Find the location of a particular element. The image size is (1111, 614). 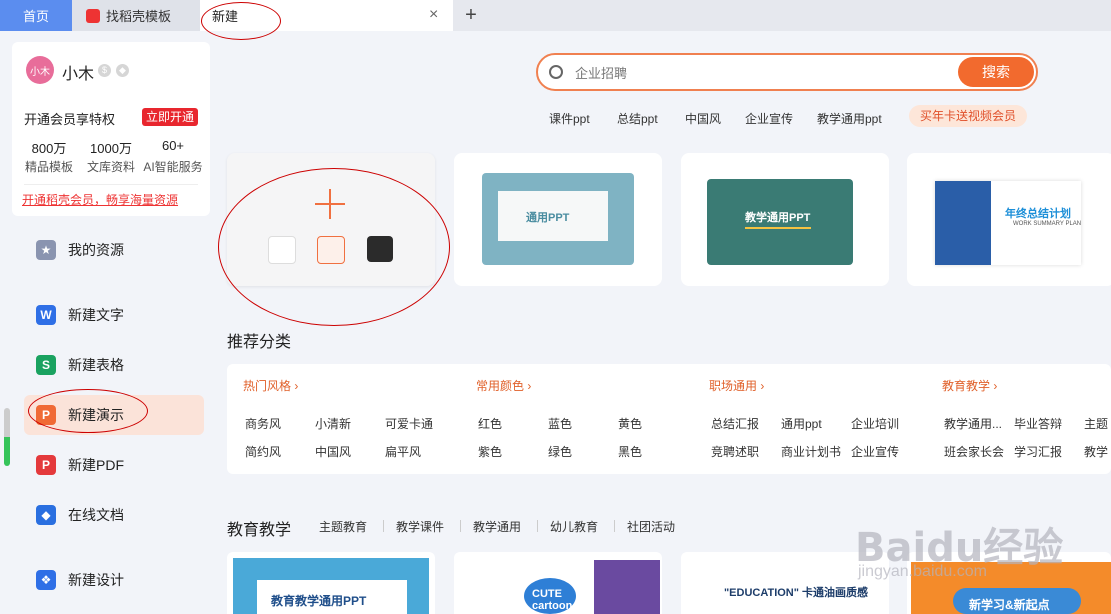

sidebar-item-my-resources: ★ 我的资源 is located at coordinates (114, 250).